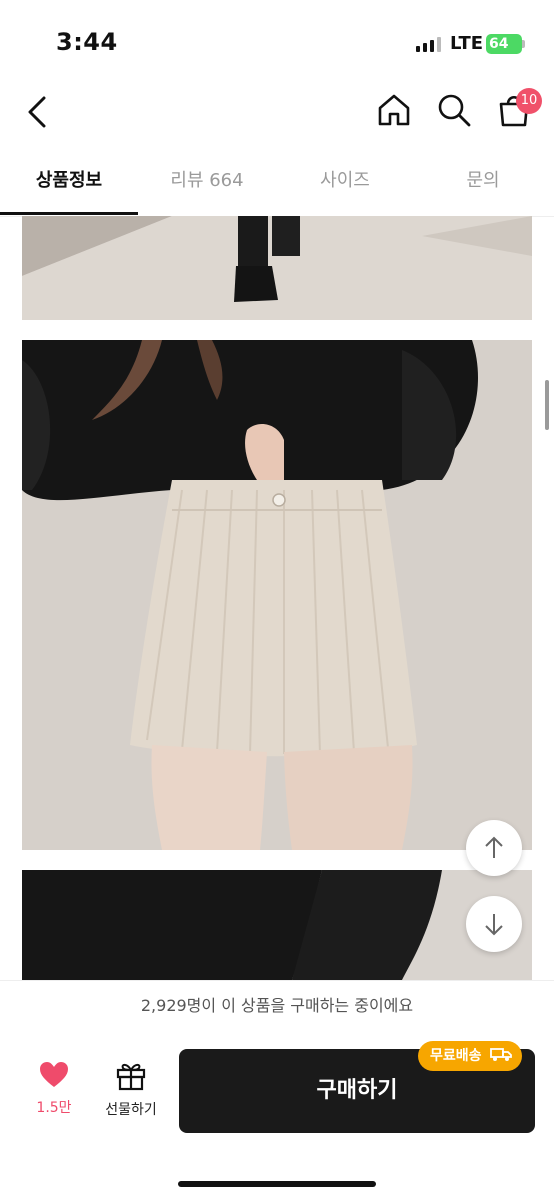 The image size is (554, 1200). Describe the element at coordinates (69, 213) in the screenshot. I see `active-tab-indicator` at that location.